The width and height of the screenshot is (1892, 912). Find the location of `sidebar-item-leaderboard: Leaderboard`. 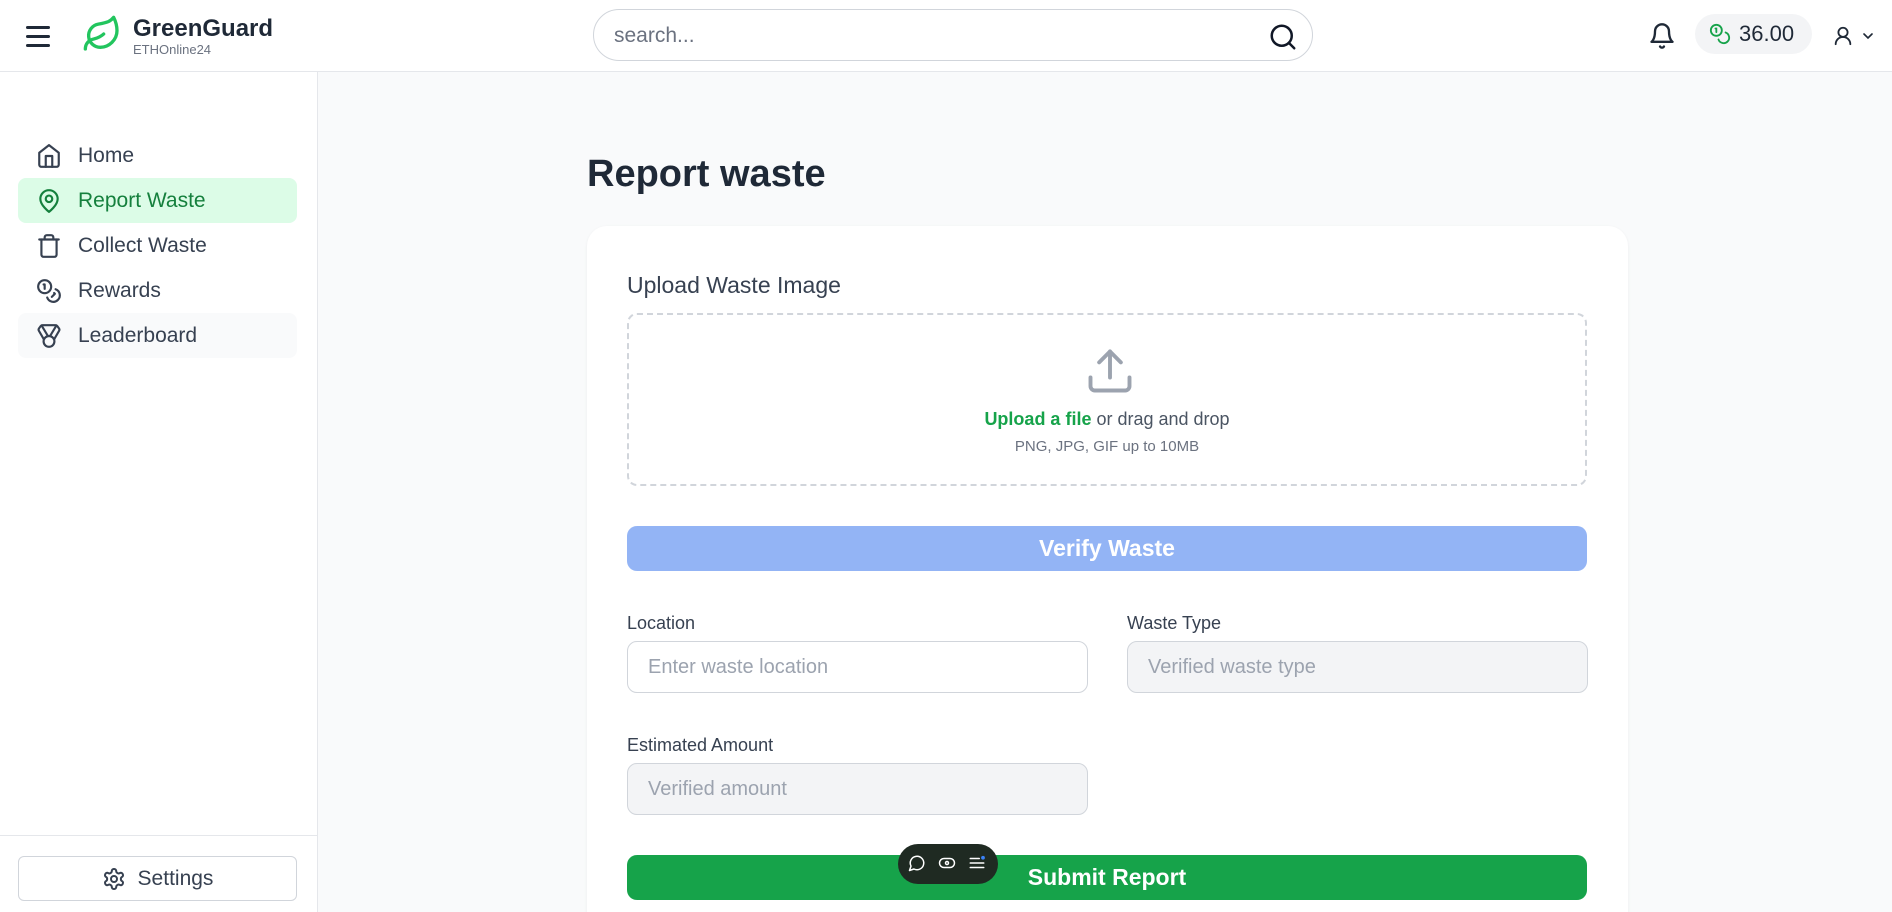

sidebar-item-leaderboard: Leaderboard is located at coordinates (157, 335).